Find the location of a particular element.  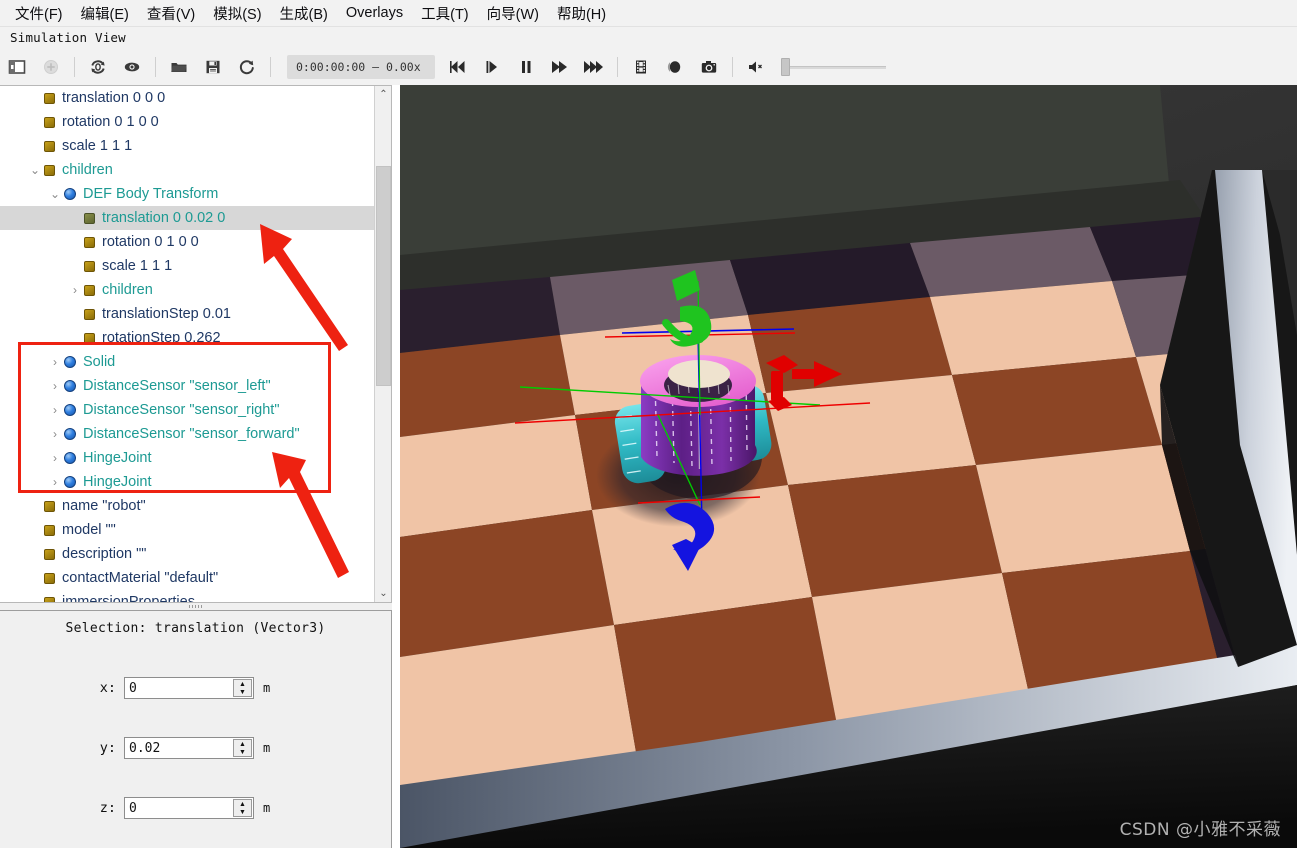

menu-overlays: Overlays is located at coordinates (374, 13).